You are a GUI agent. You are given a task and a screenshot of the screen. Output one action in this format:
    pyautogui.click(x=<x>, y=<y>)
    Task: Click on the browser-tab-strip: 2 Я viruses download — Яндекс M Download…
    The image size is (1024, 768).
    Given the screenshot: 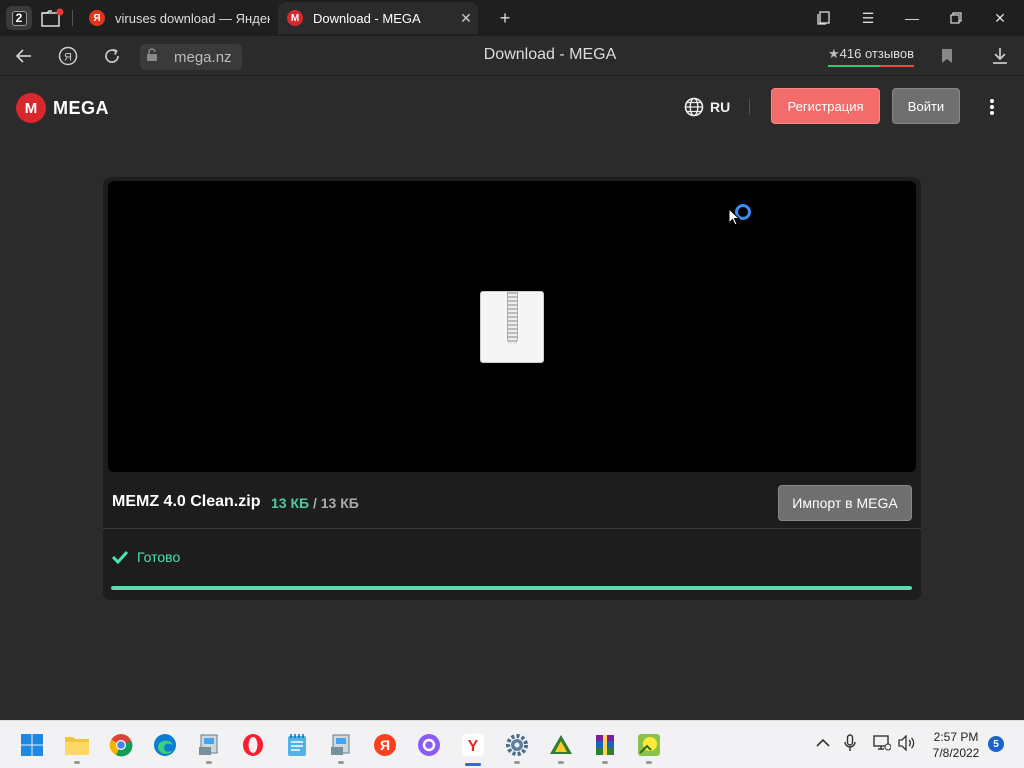 What is the action you would take?
    pyautogui.click(x=512, y=18)
    